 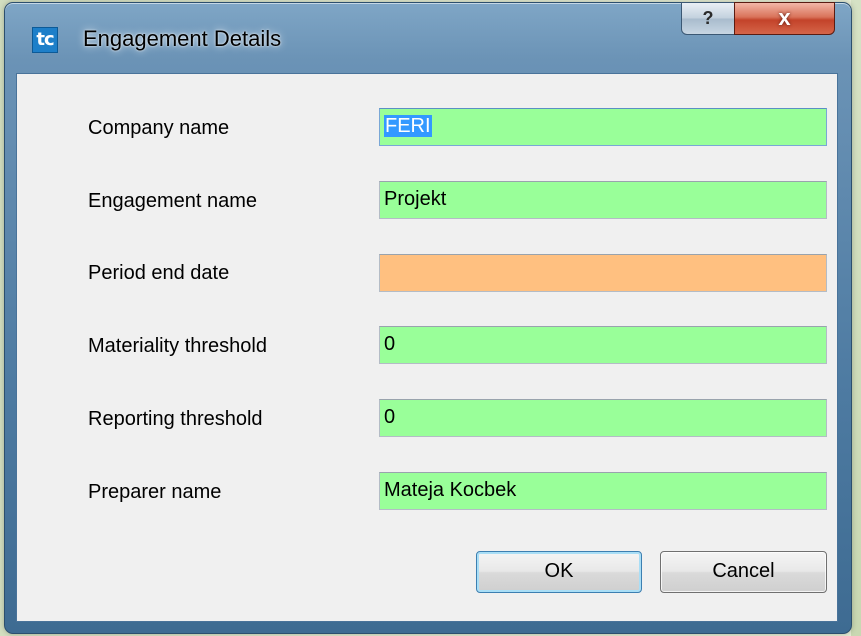 I want to click on help-button: ?, so click(x=708, y=18).